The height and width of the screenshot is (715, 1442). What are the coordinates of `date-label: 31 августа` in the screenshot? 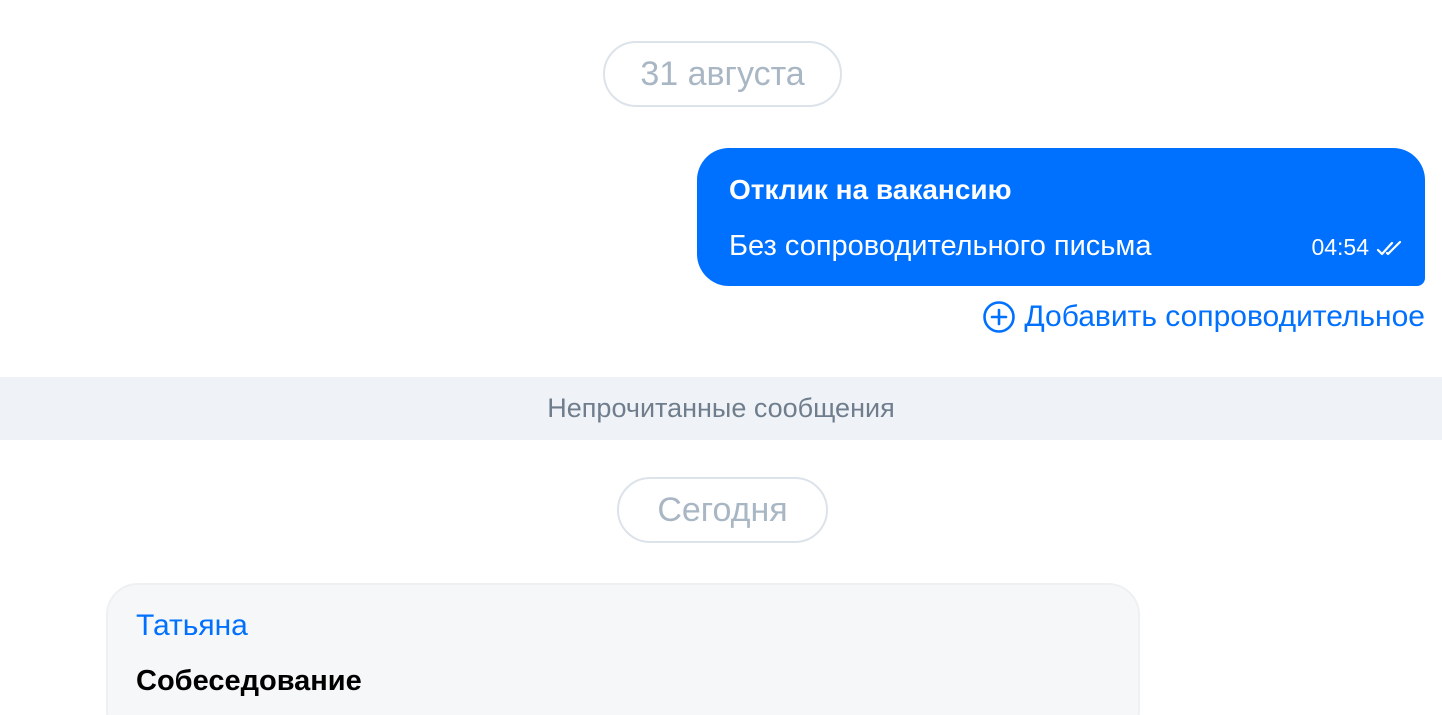 It's located at (722, 73).